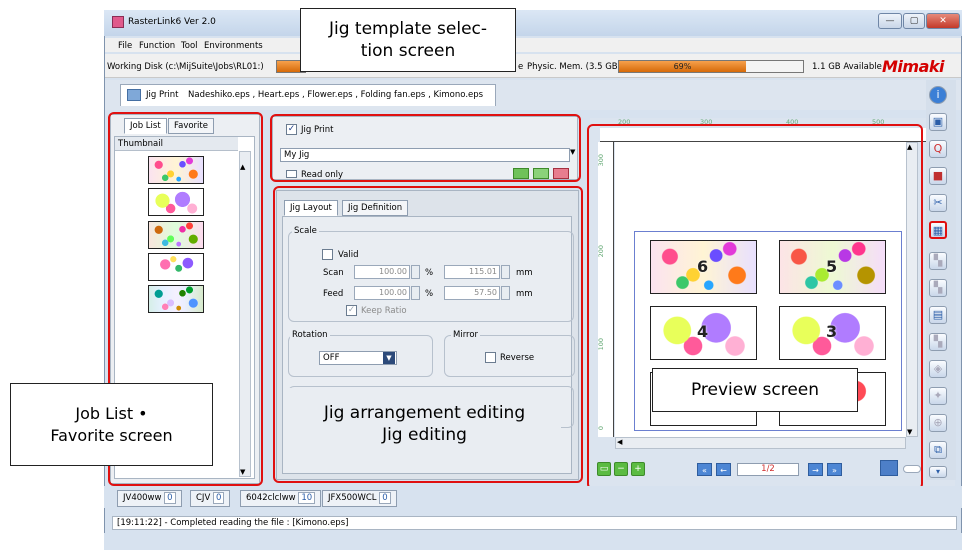 The width and height of the screenshot is (968, 559). What do you see at coordinates (755, 390) in the screenshot?
I see `callout-preview: Preview screen` at bounding box center [755, 390].